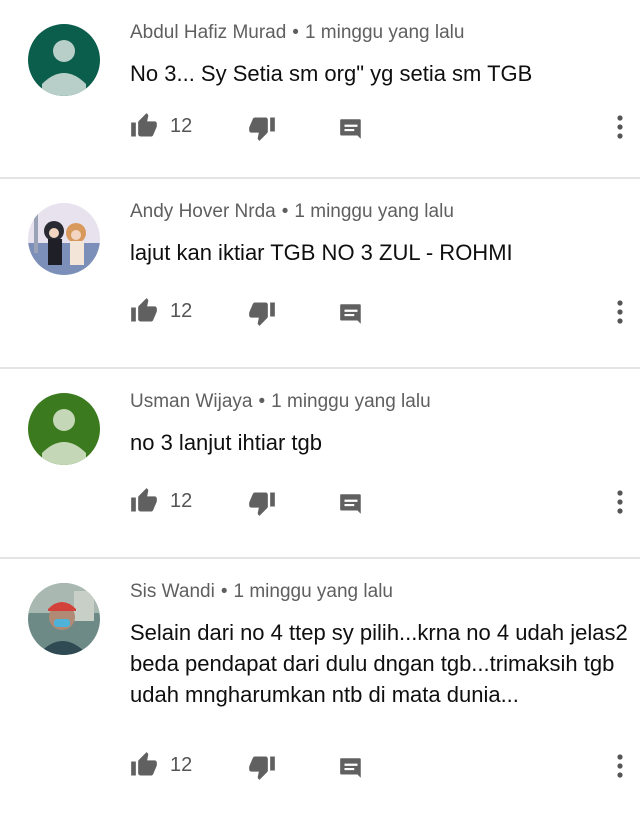 The width and height of the screenshot is (640, 821). I want to click on photo-avatar-icon, so click(64, 619).